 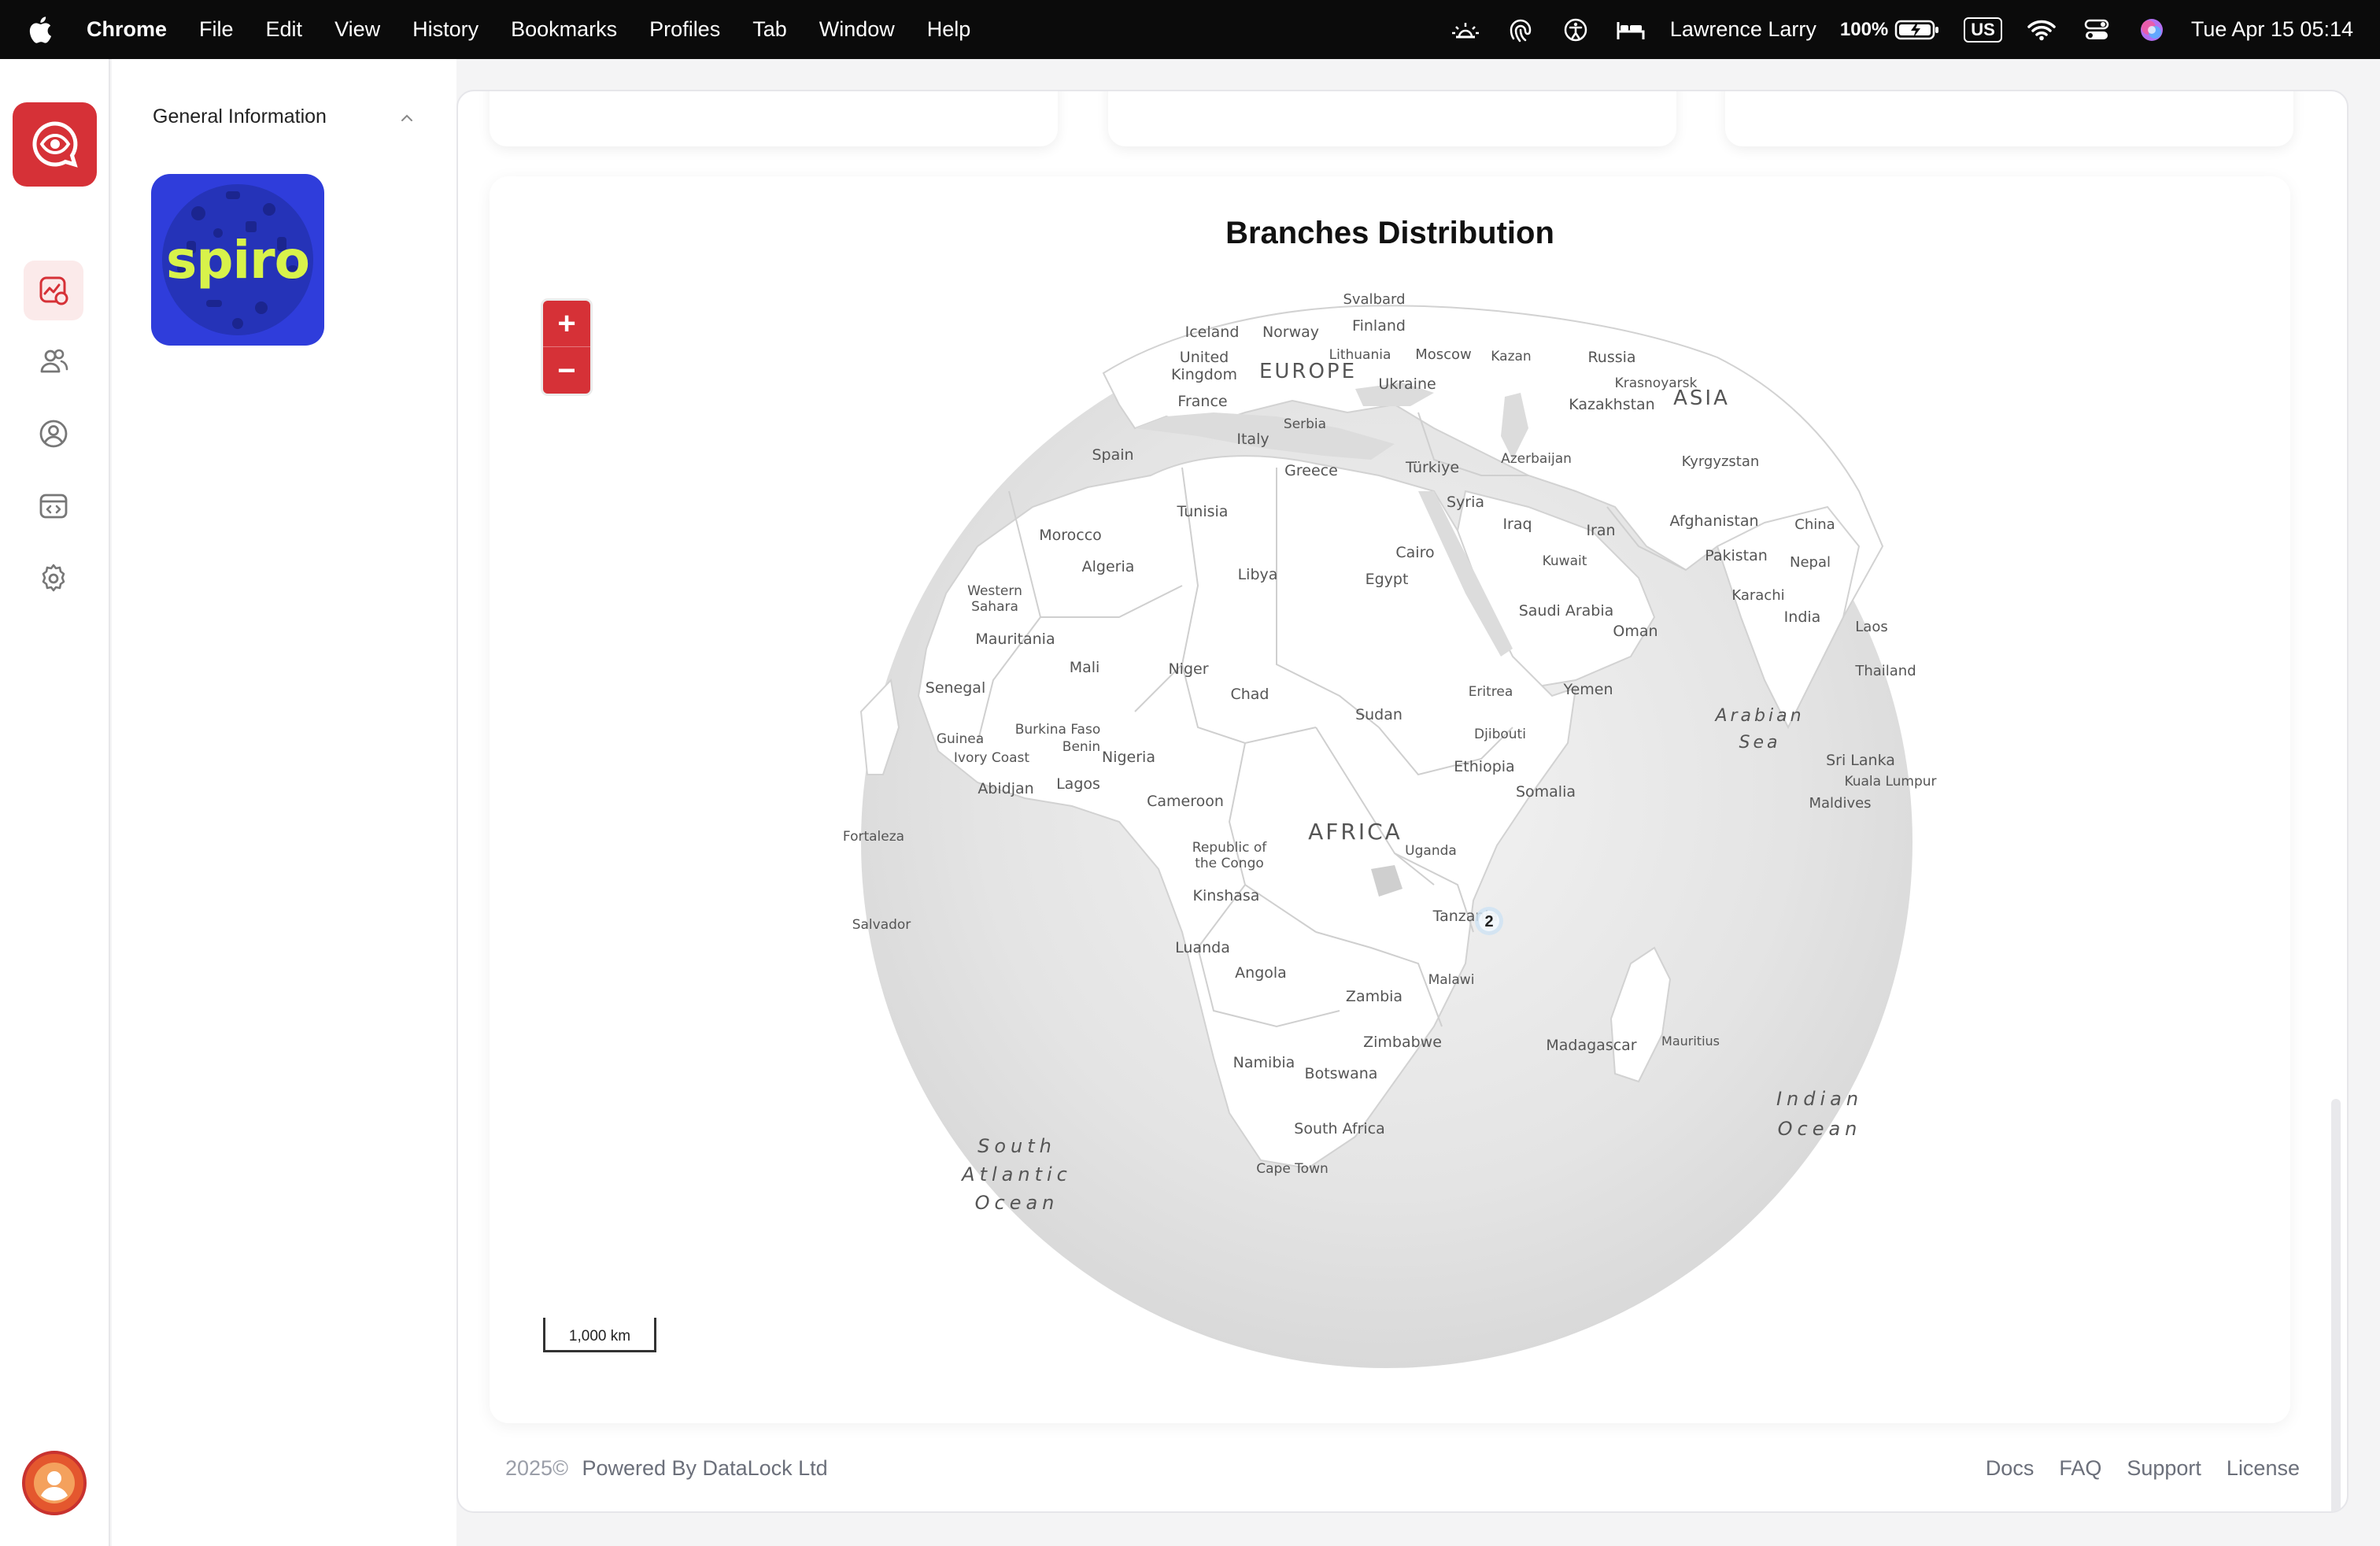 I want to click on input-source-indicator: US, so click(x=1983, y=30).